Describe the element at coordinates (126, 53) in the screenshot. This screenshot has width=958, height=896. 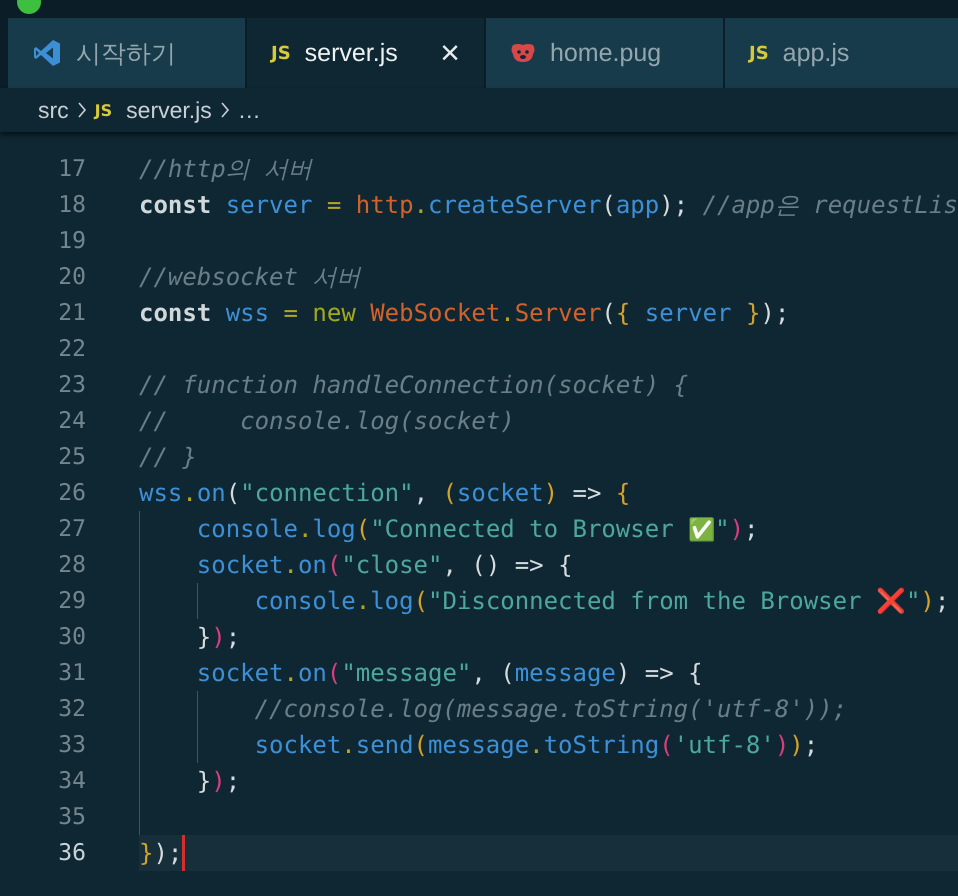
I see `editor-tab: 시작하기` at that location.